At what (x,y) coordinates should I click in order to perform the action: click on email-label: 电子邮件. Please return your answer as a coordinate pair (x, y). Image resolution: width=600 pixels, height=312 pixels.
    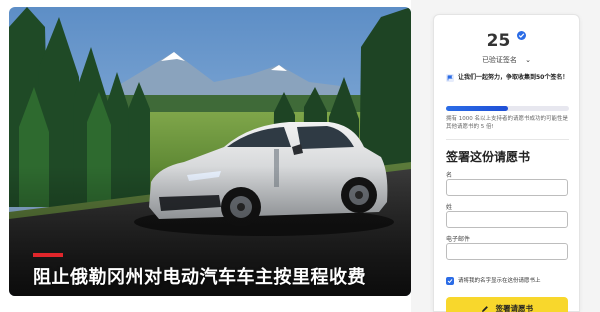
    Looking at the image, I should click on (458, 239).